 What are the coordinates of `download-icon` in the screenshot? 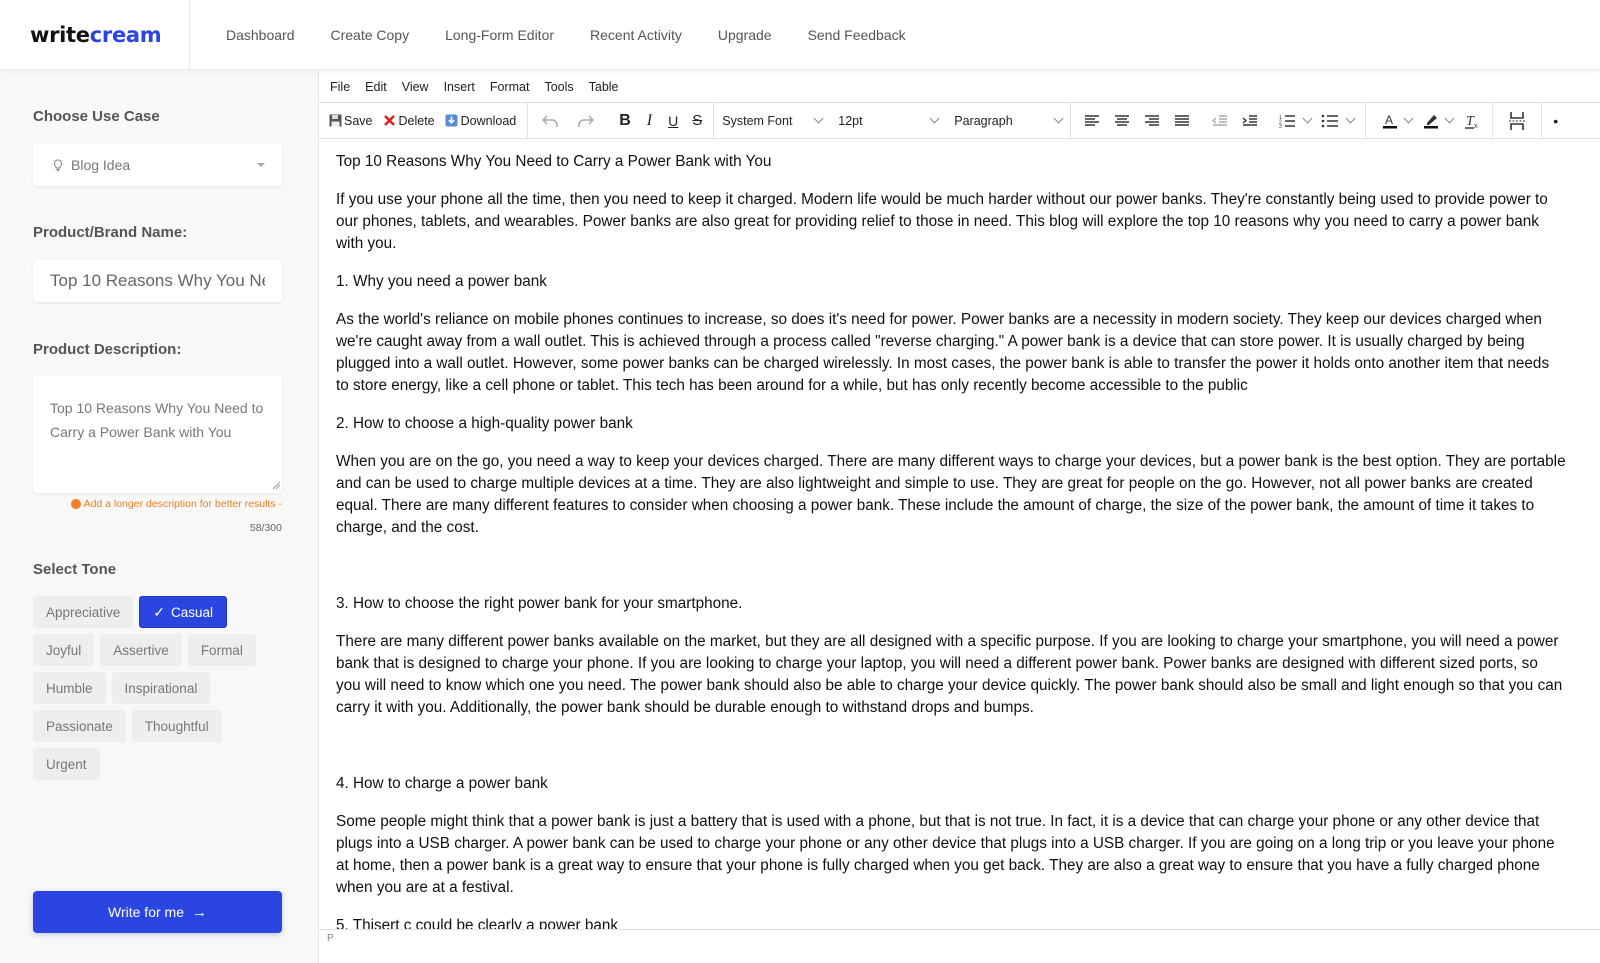 It's located at (451, 120).